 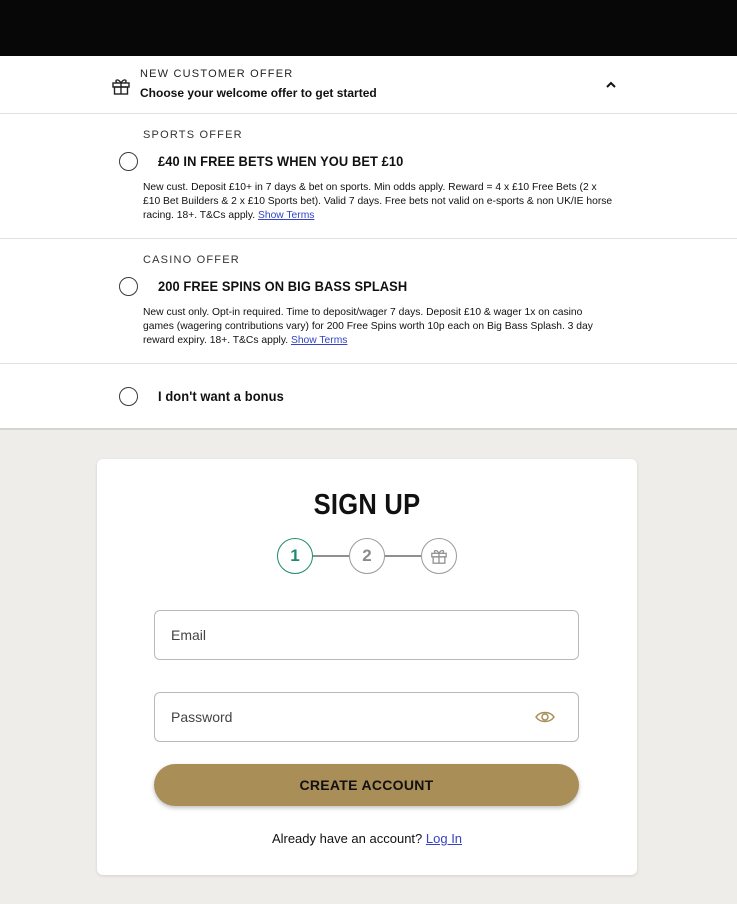 What do you see at coordinates (545, 717) in the screenshot?
I see `eye-icon` at bounding box center [545, 717].